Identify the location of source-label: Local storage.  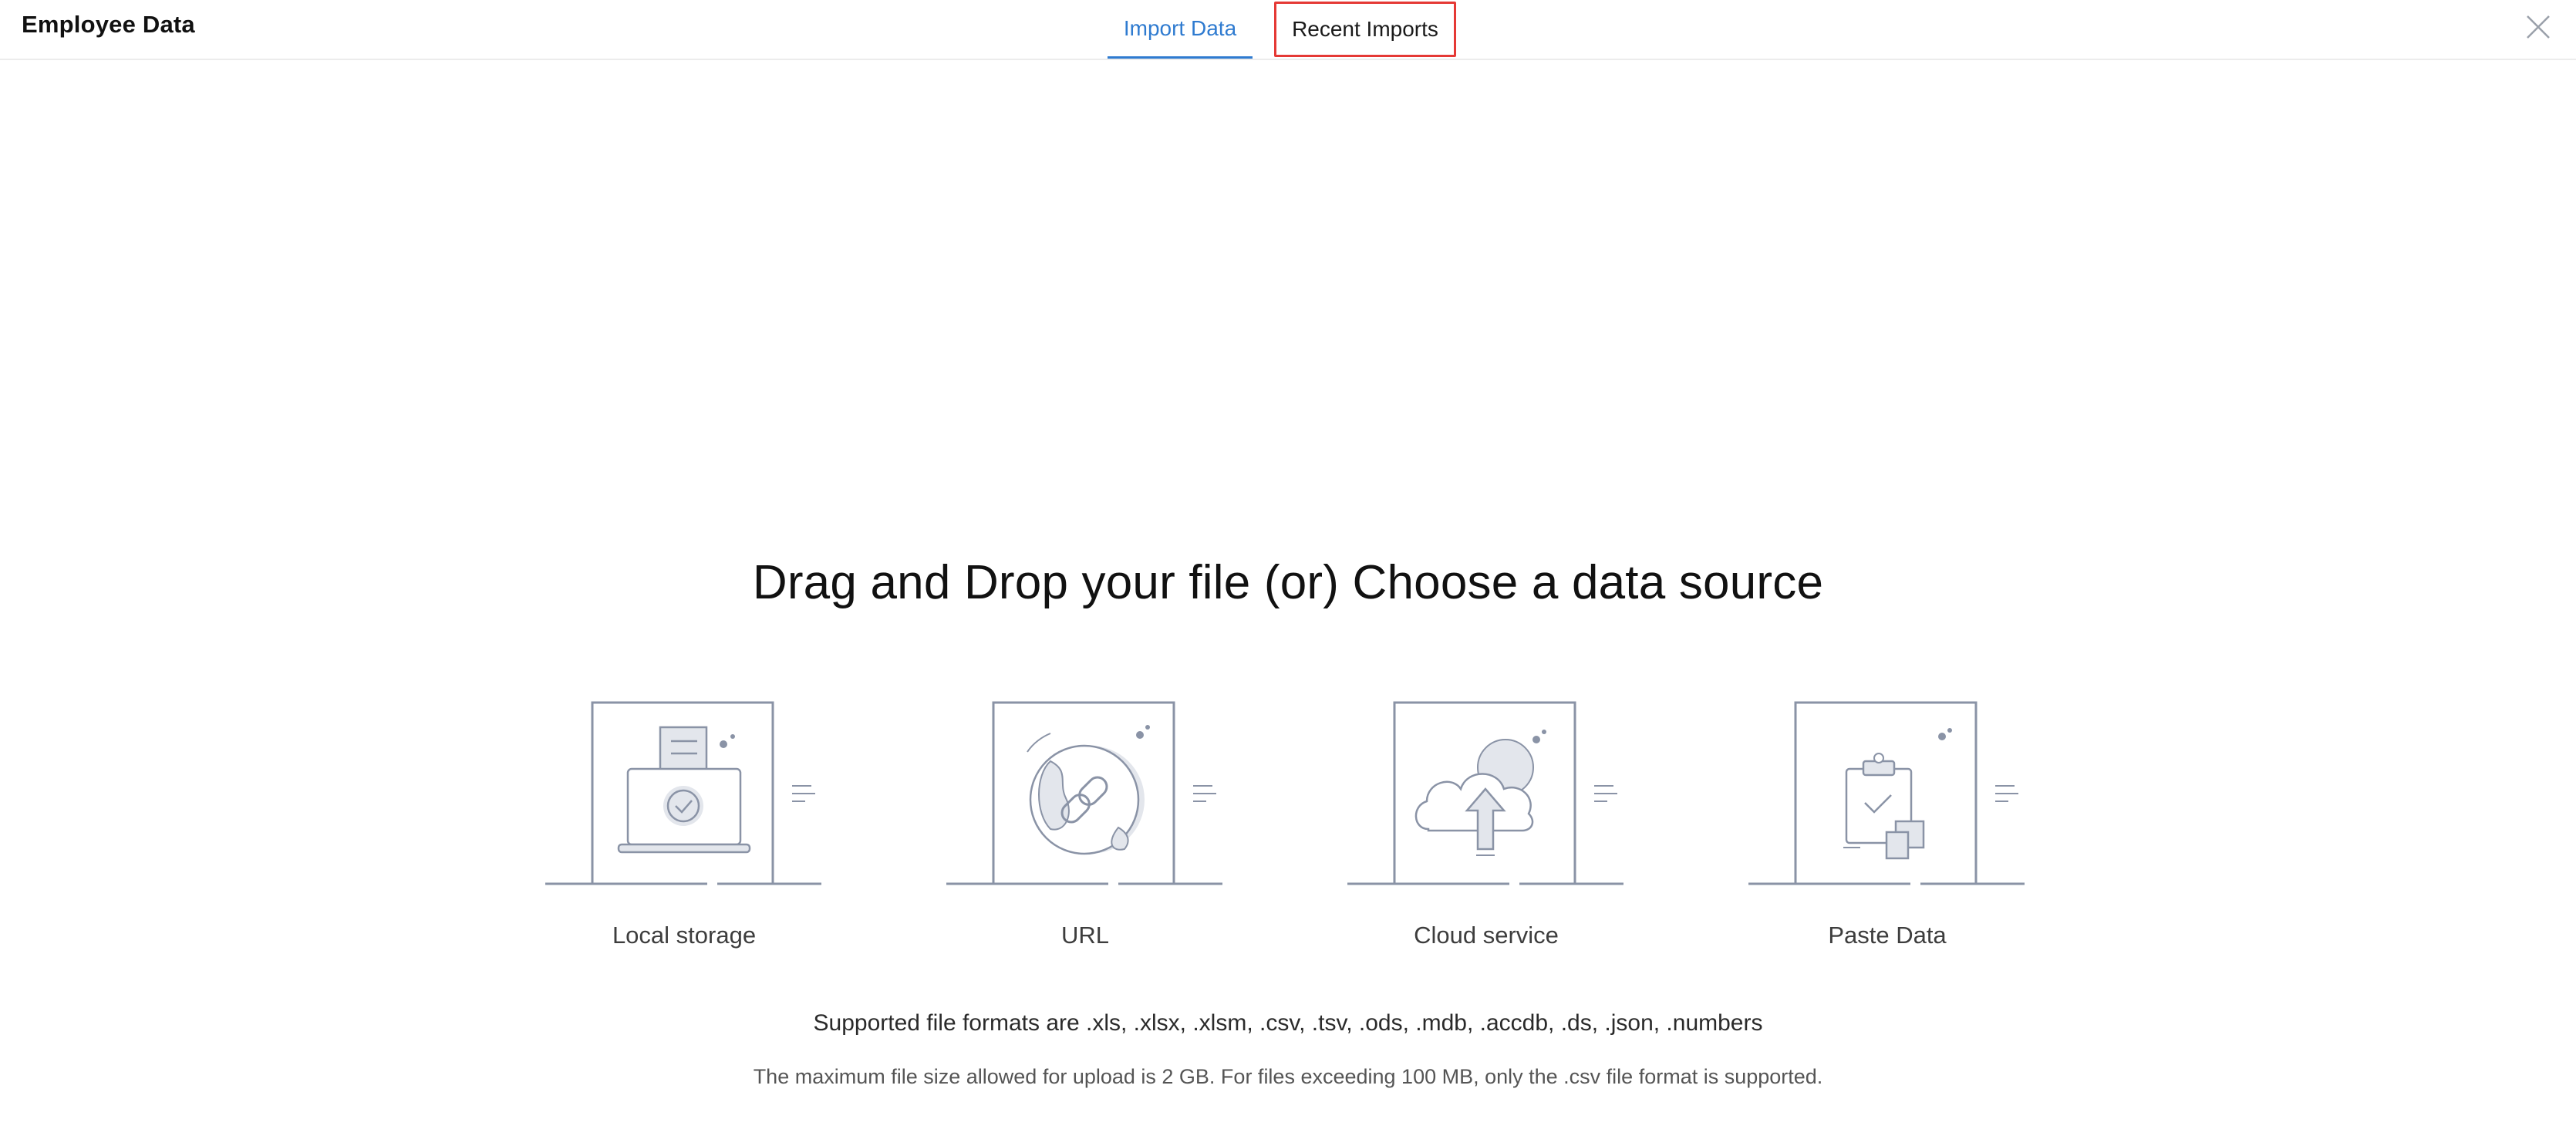
(684, 936).